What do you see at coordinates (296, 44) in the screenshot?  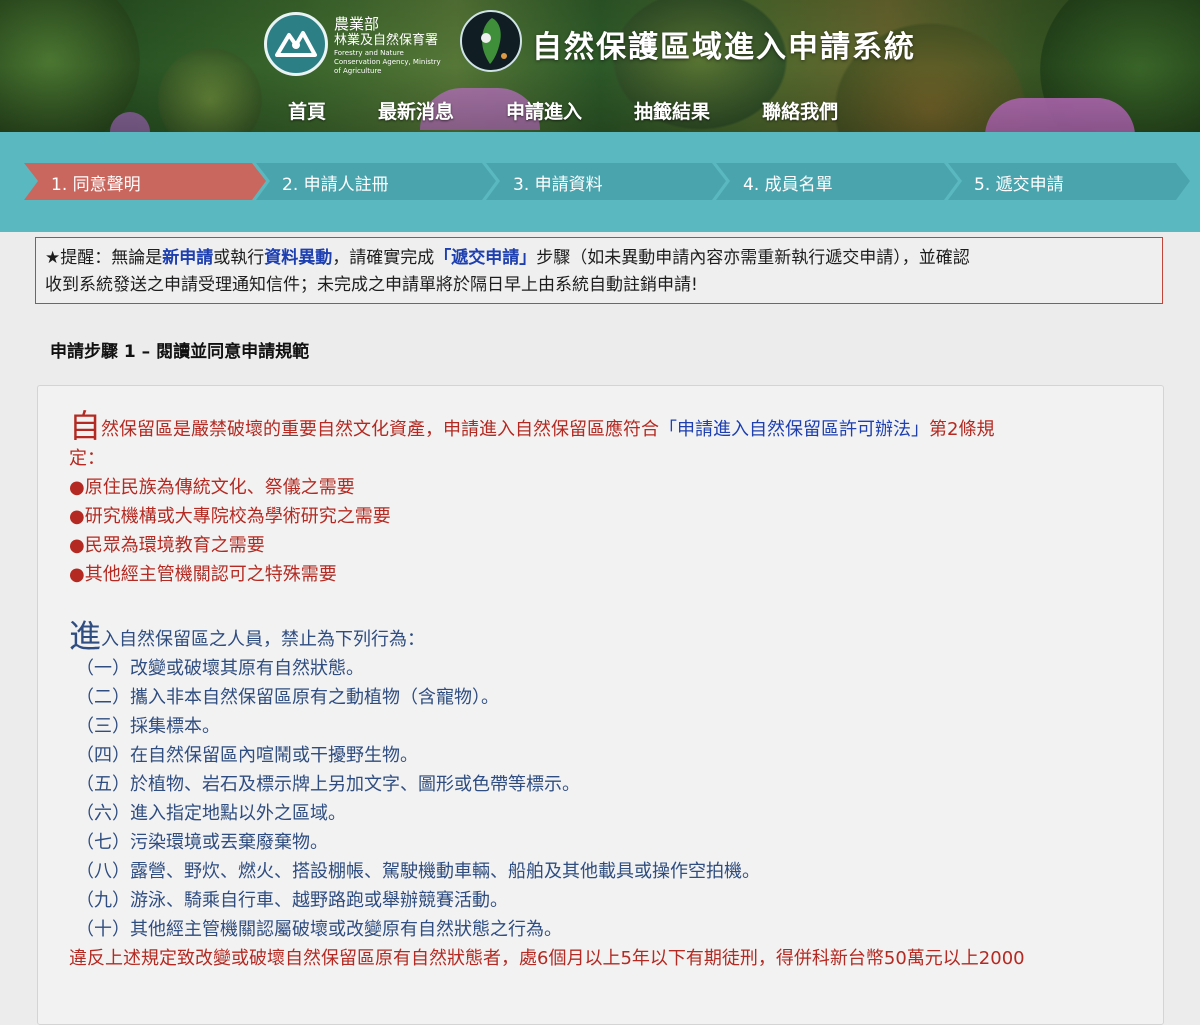 I see `agency-logo` at bounding box center [296, 44].